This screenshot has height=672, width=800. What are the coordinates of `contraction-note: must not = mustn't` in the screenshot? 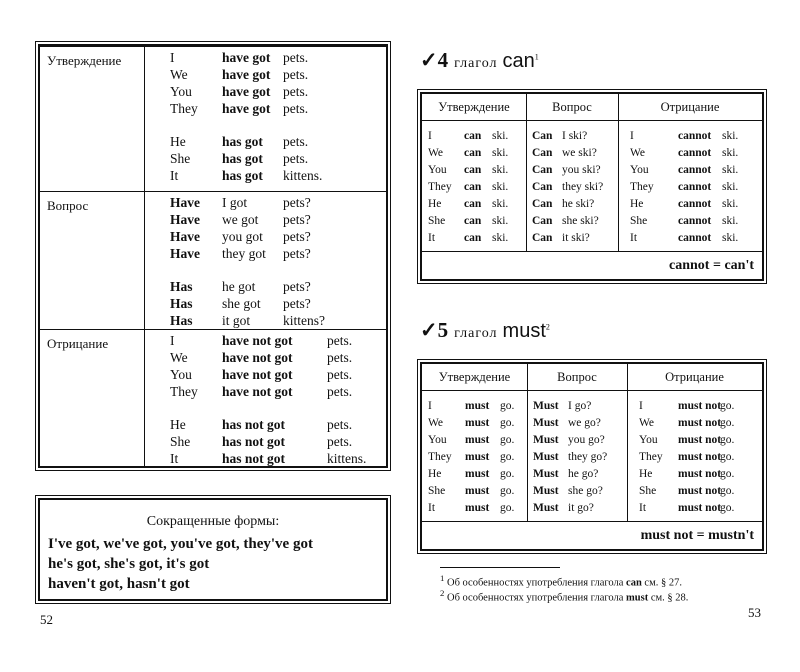 It's located at (697, 535).